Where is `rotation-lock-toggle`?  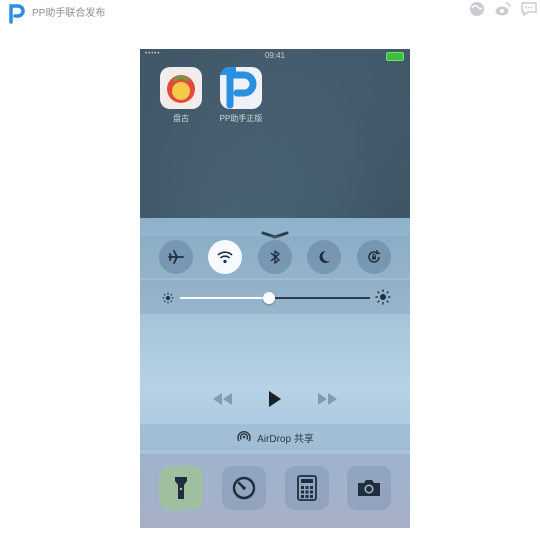
rotation-lock-toggle is located at coordinates (374, 257).